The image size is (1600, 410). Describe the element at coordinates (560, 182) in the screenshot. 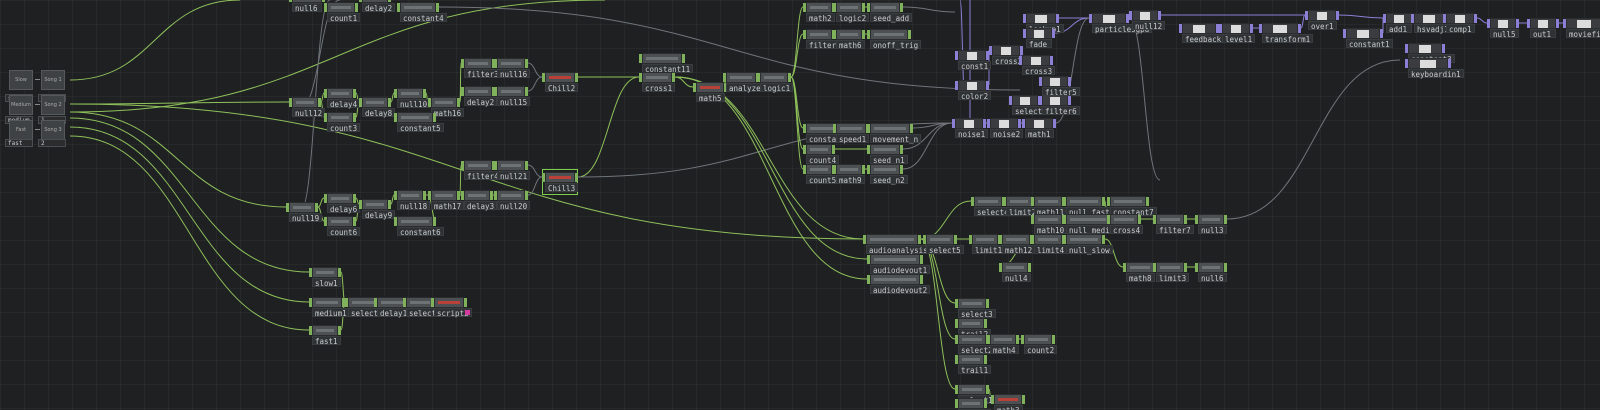

I see `node-chill3: Chill3` at that location.